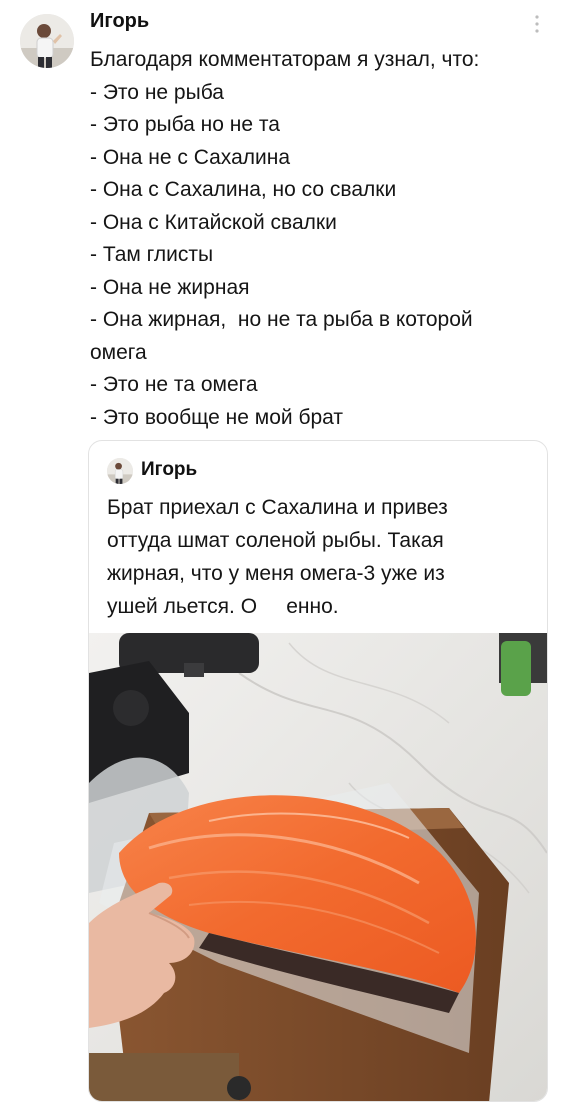  What do you see at coordinates (170, 287) in the screenshot?
I see `post-line: - Она не жирная` at bounding box center [170, 287].